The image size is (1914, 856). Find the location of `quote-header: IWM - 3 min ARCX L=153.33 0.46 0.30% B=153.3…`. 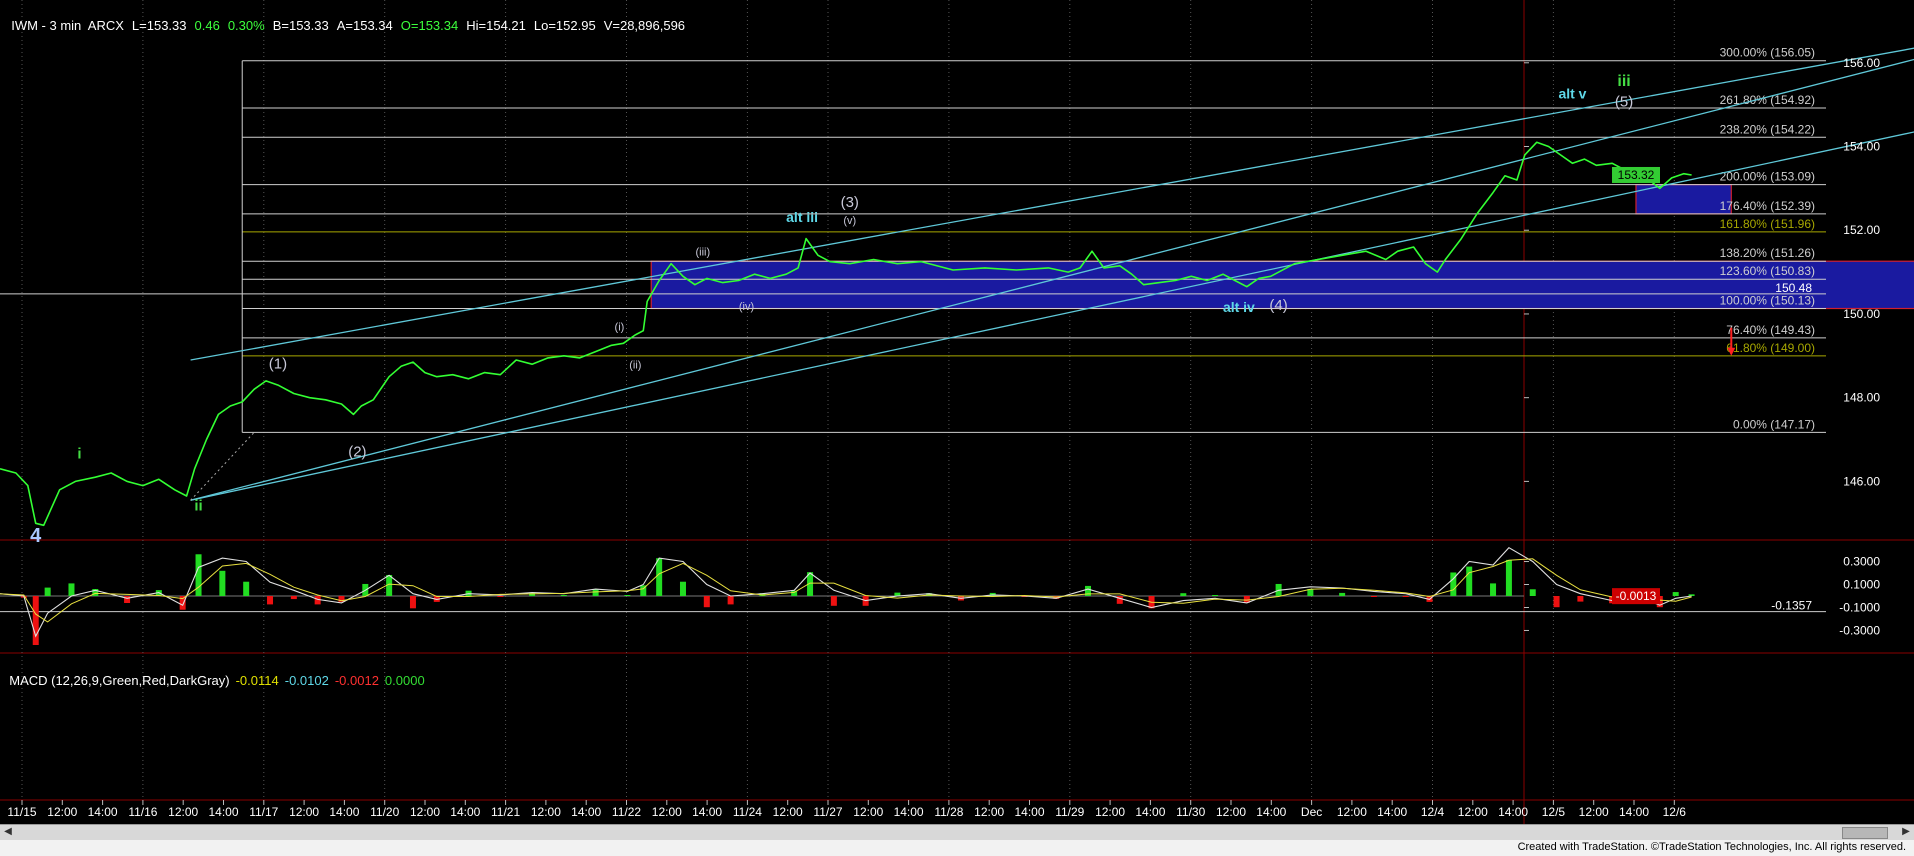

quote-header: IWM - 3 min ARCX L=153.33 0.46 0.30% B=153.3… is located at coordinates (348, 18).